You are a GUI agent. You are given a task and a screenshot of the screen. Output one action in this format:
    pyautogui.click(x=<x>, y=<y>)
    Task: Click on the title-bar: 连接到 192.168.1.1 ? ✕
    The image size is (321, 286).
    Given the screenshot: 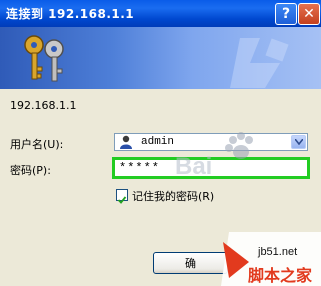 What is the action you would take?
    pyautogui.click(x=160, y=13)
    